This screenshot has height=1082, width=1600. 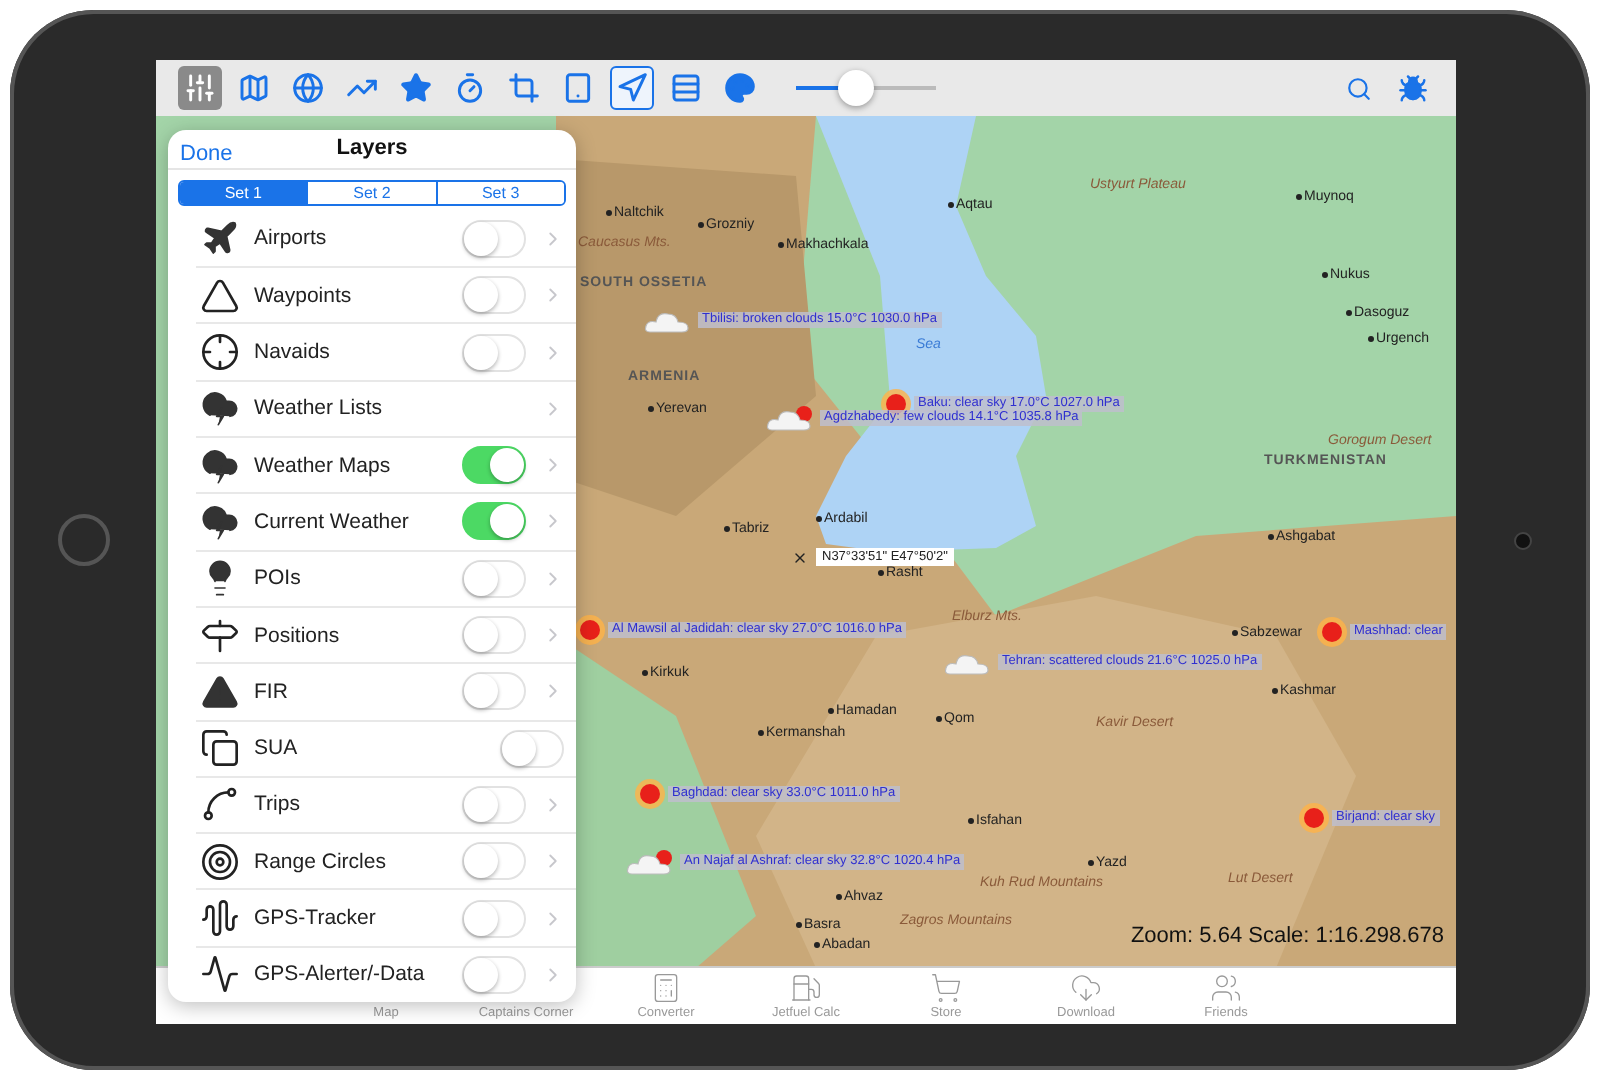 What do you see at coordinates (372, 148) in the screenshot?
I see `popover-title: Layers` at bounding box center [372, 148].